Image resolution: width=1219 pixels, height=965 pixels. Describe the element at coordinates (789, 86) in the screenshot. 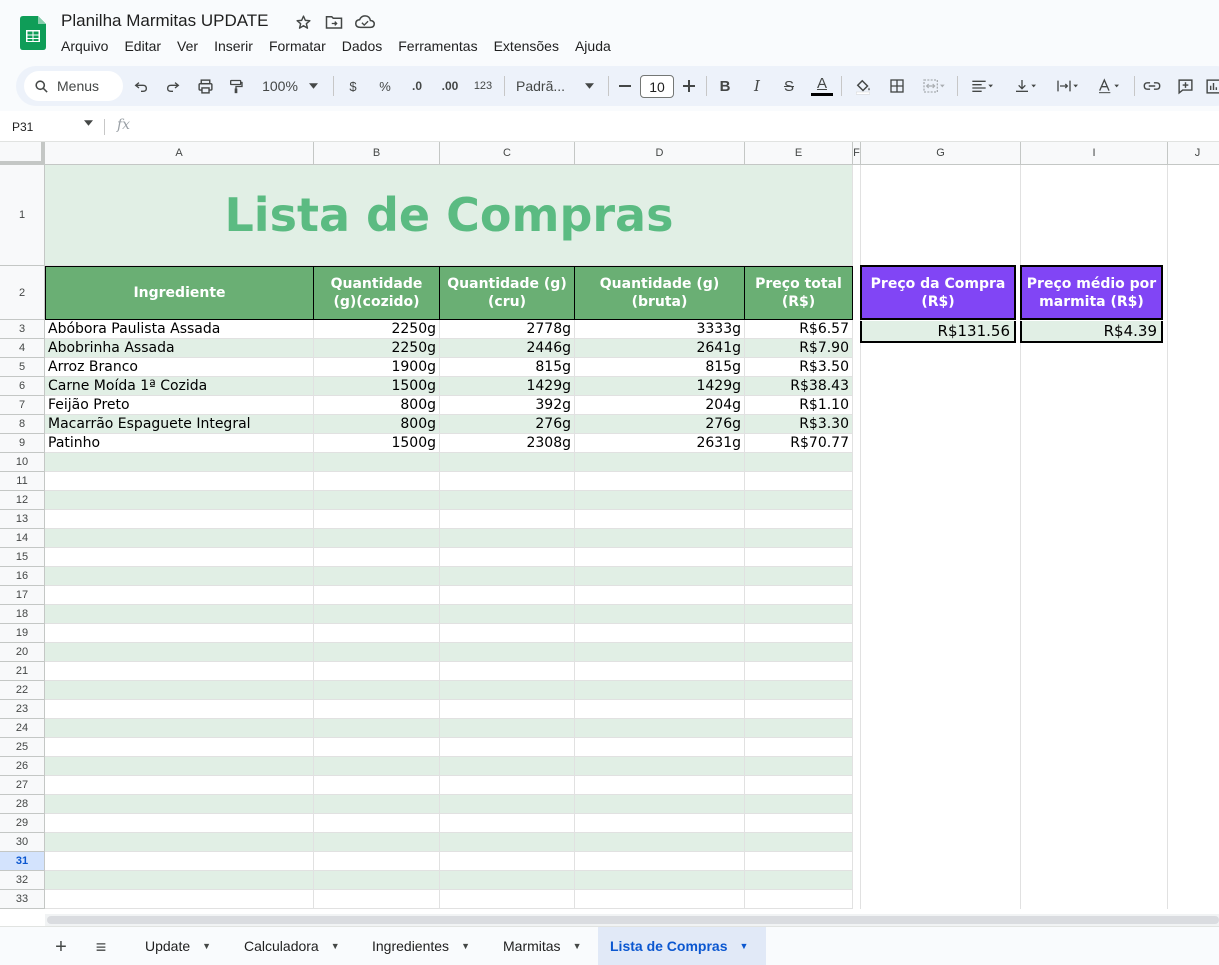

I see `strikethrough-button: S` at that location.